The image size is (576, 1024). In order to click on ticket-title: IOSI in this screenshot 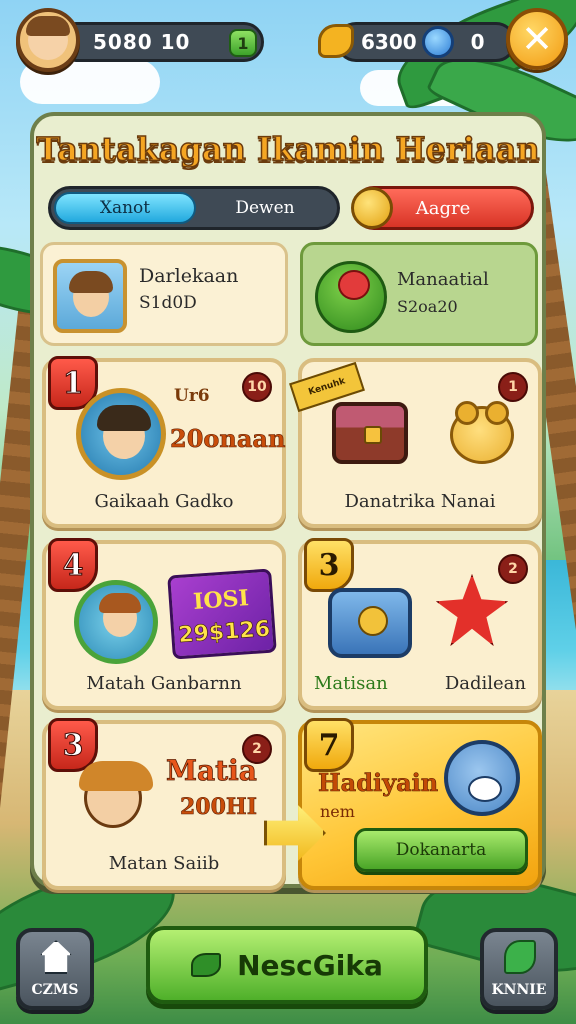, I will do `click(221, 600)`.